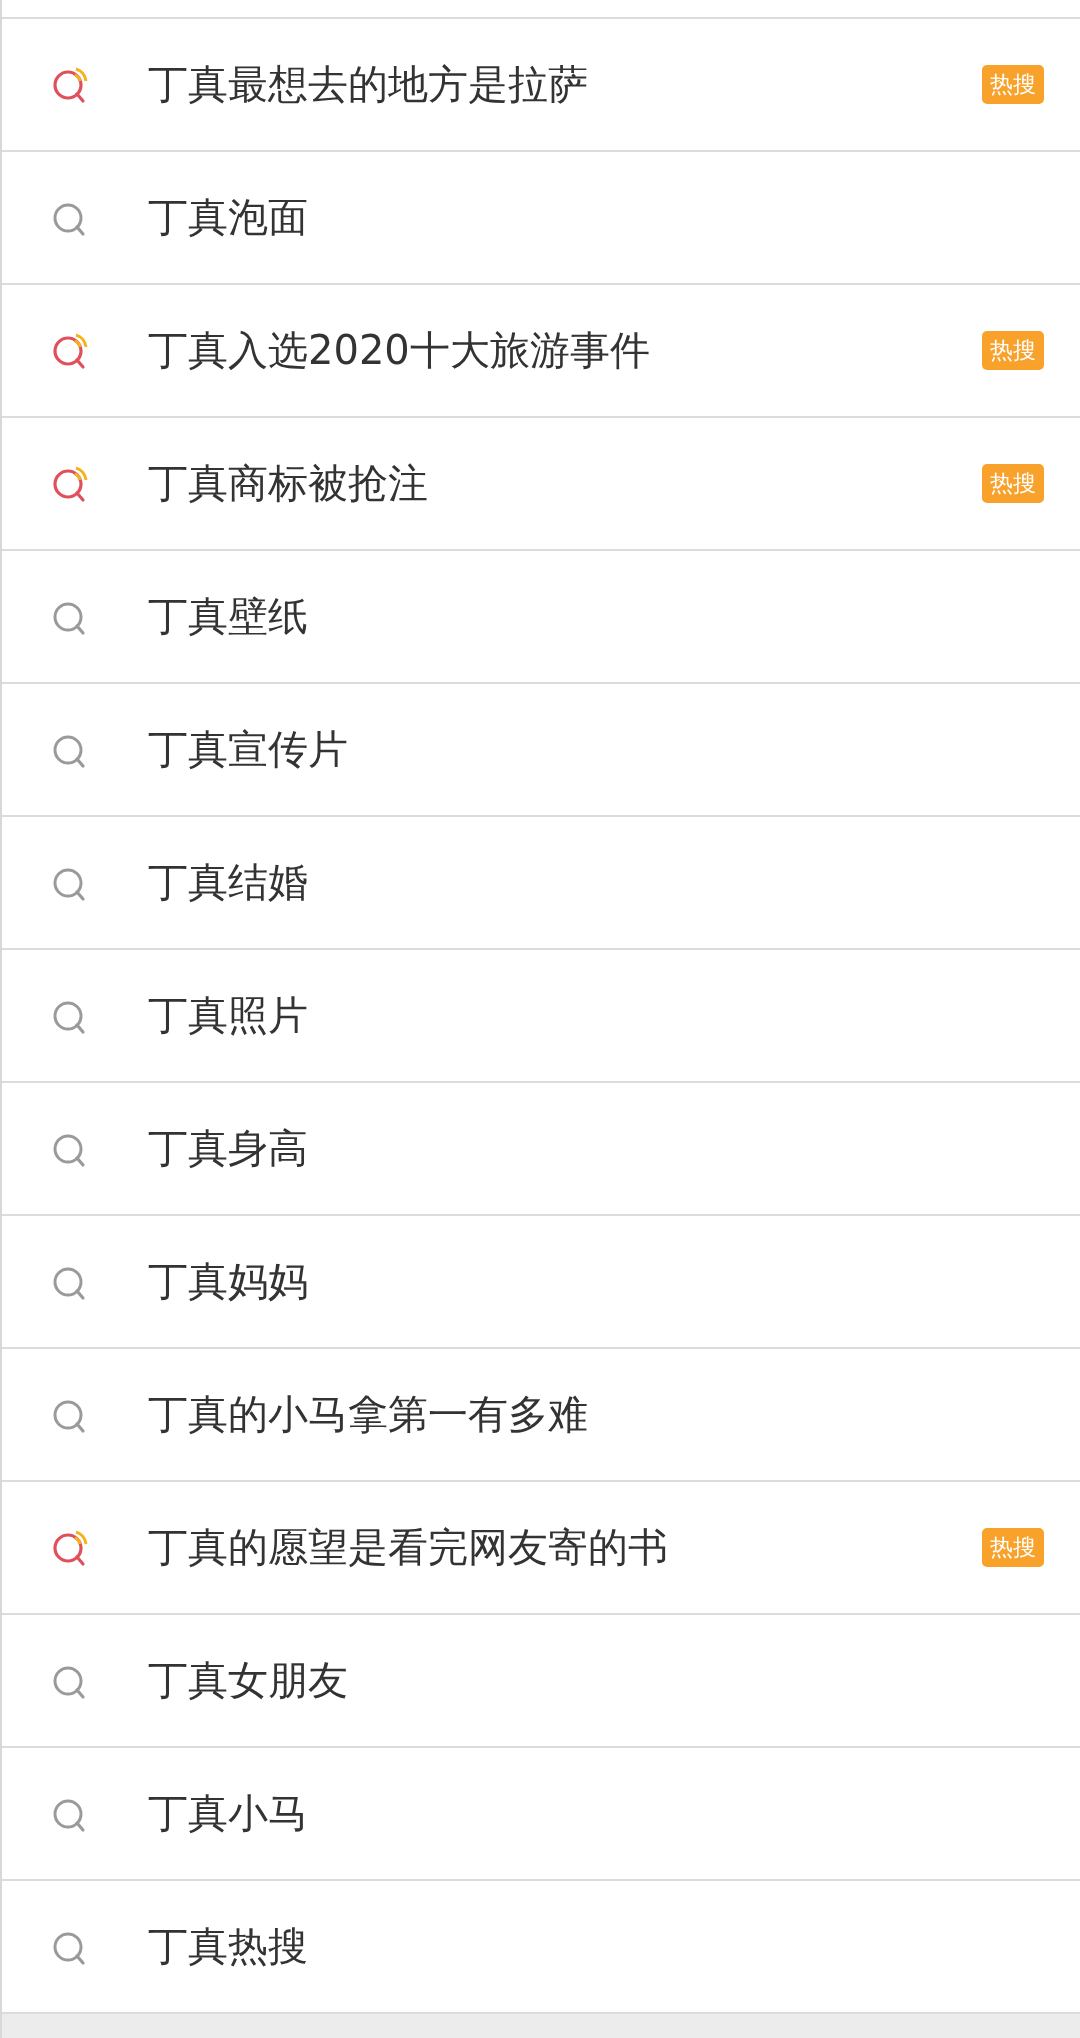  Describe the element at coordinates (228, 1813) in the screenshot. I see `suggestion-text: 丁真小马` at that location.